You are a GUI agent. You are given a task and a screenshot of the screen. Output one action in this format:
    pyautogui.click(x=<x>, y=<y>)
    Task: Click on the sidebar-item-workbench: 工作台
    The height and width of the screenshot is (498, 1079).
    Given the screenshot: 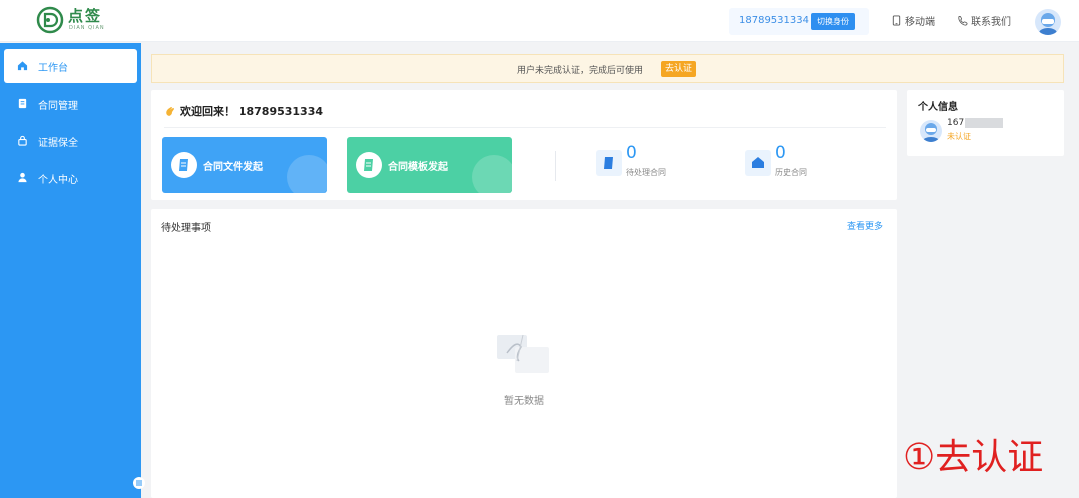 What is the action you would take?
    pyautogui.click(x=70, y=66)
    